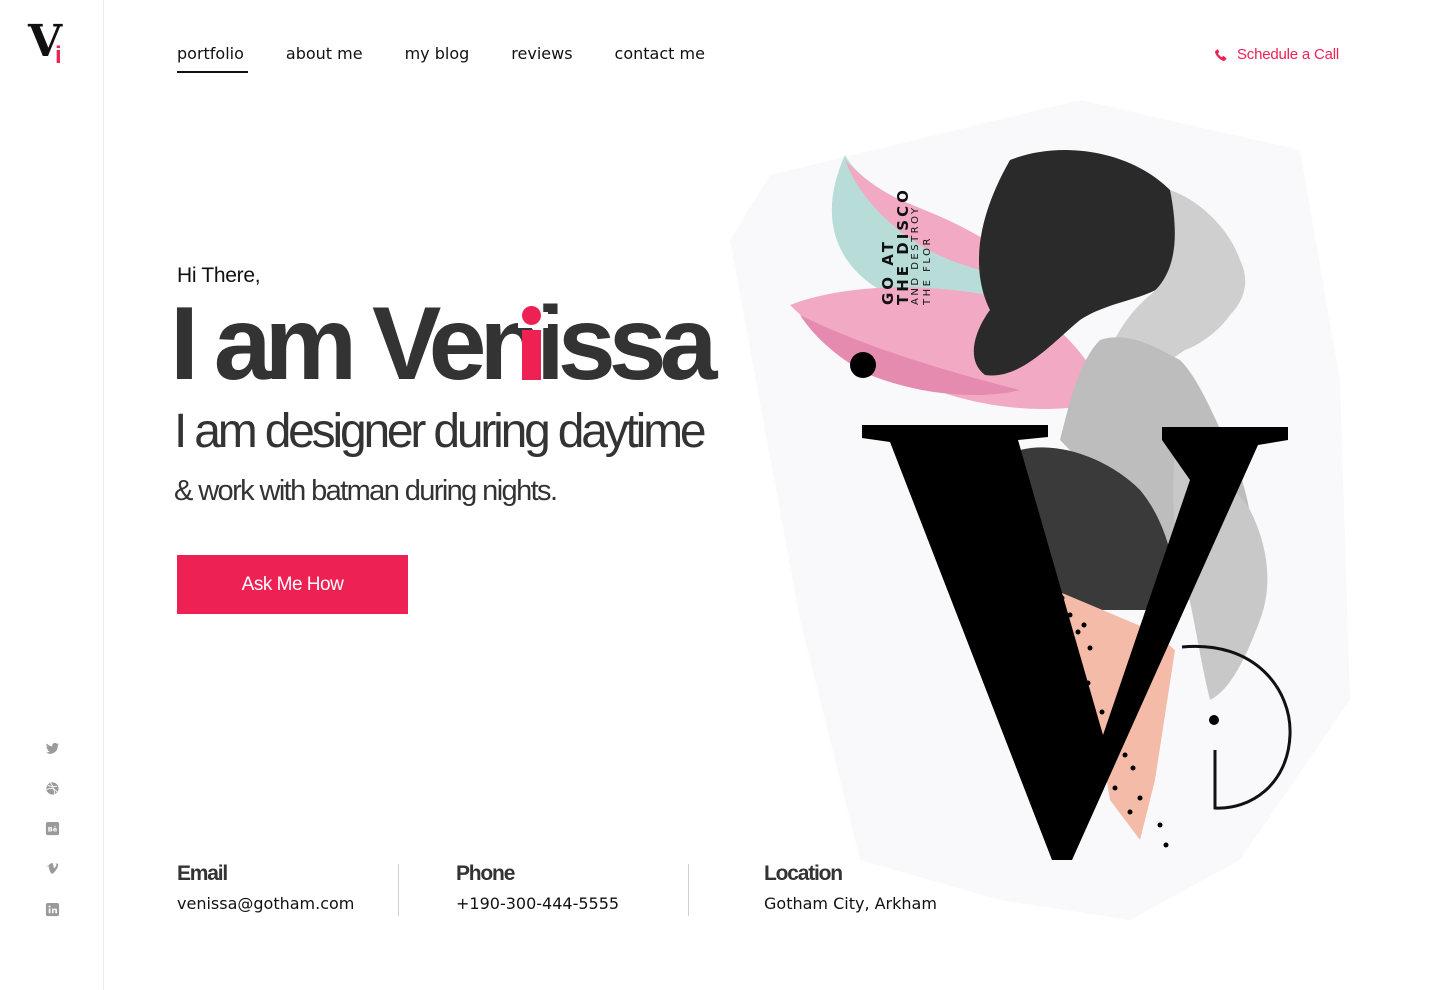 This screenshot has height=990, width=1440. I want to click on hero-tagline: & work with batman during nights., so click(366, 491).